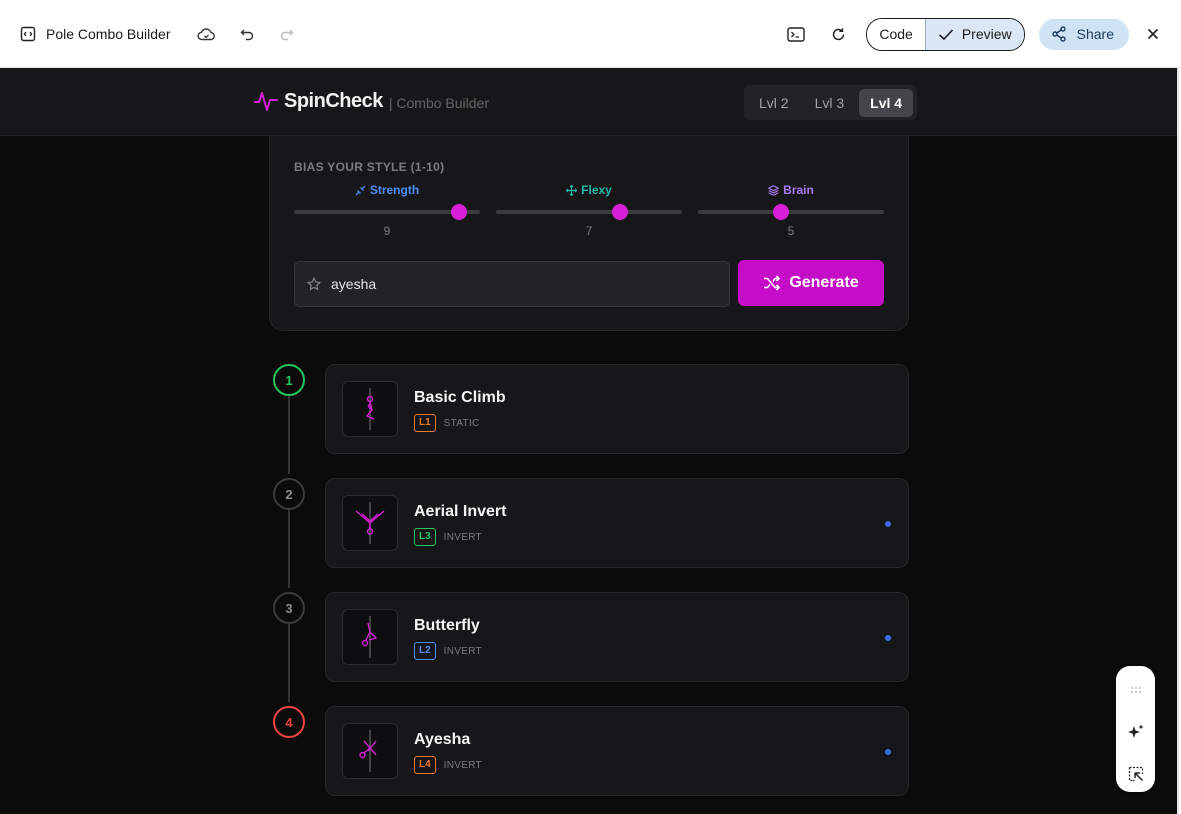 Image resolution: width=1181 pixels, height=814 pixels. I want to click on redo-button, so click(287, 34).